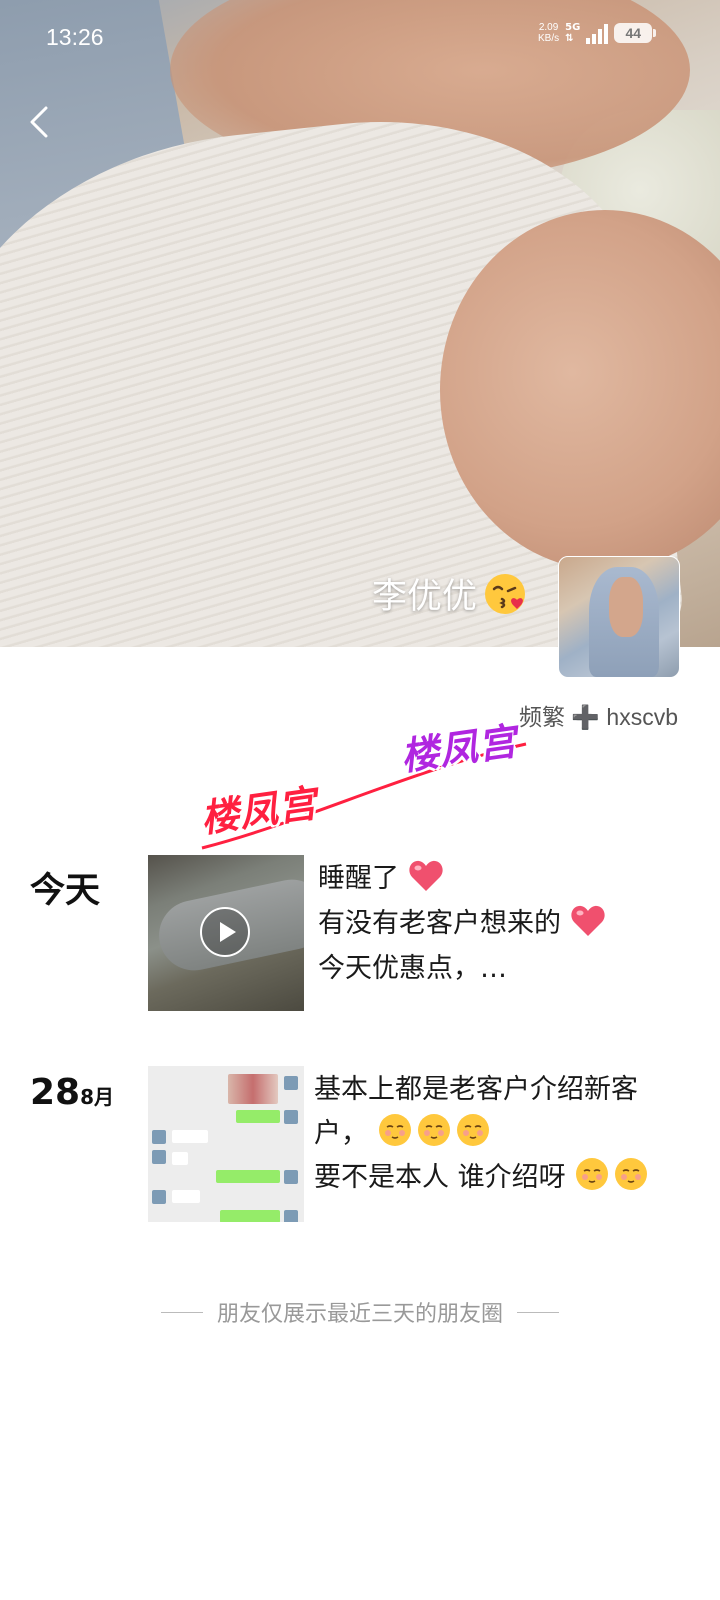 The height and width of the screenshot is (1600, 720). What do you see at coordinates (439, 923) in the screenshot?
I see `post-line-text: 有没有老客户想来的` at bounding box center [439, 923].